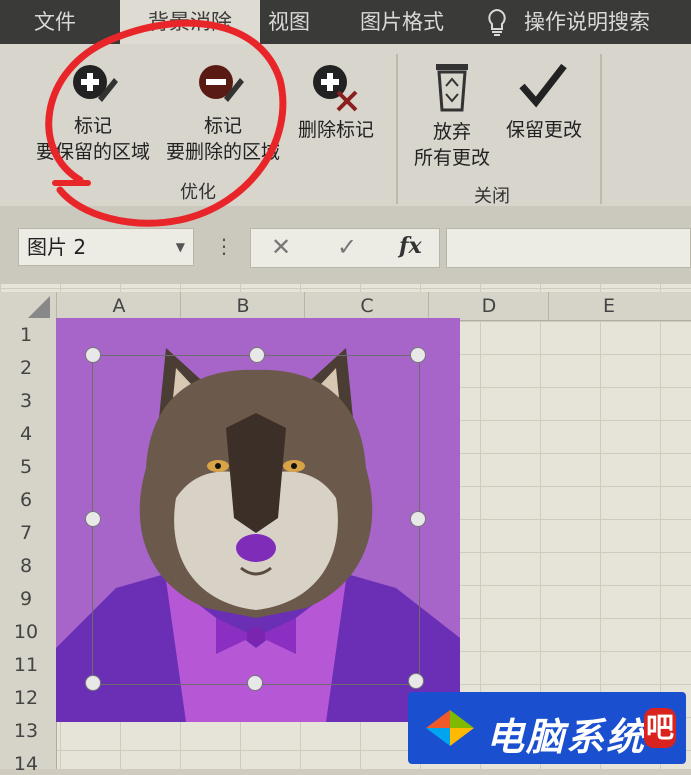 The image size is (691, 775). Describe the element at coordinates (568, 248) in the screenshot. I see `formula-input` at that location.